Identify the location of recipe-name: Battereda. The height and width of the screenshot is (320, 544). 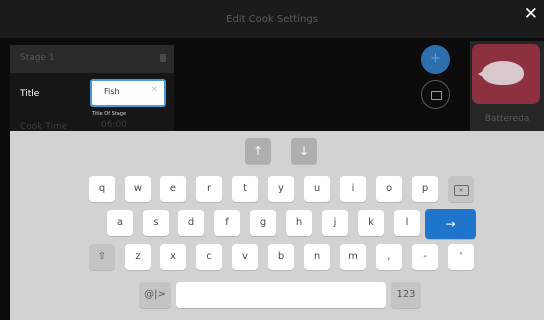
(507, 119).